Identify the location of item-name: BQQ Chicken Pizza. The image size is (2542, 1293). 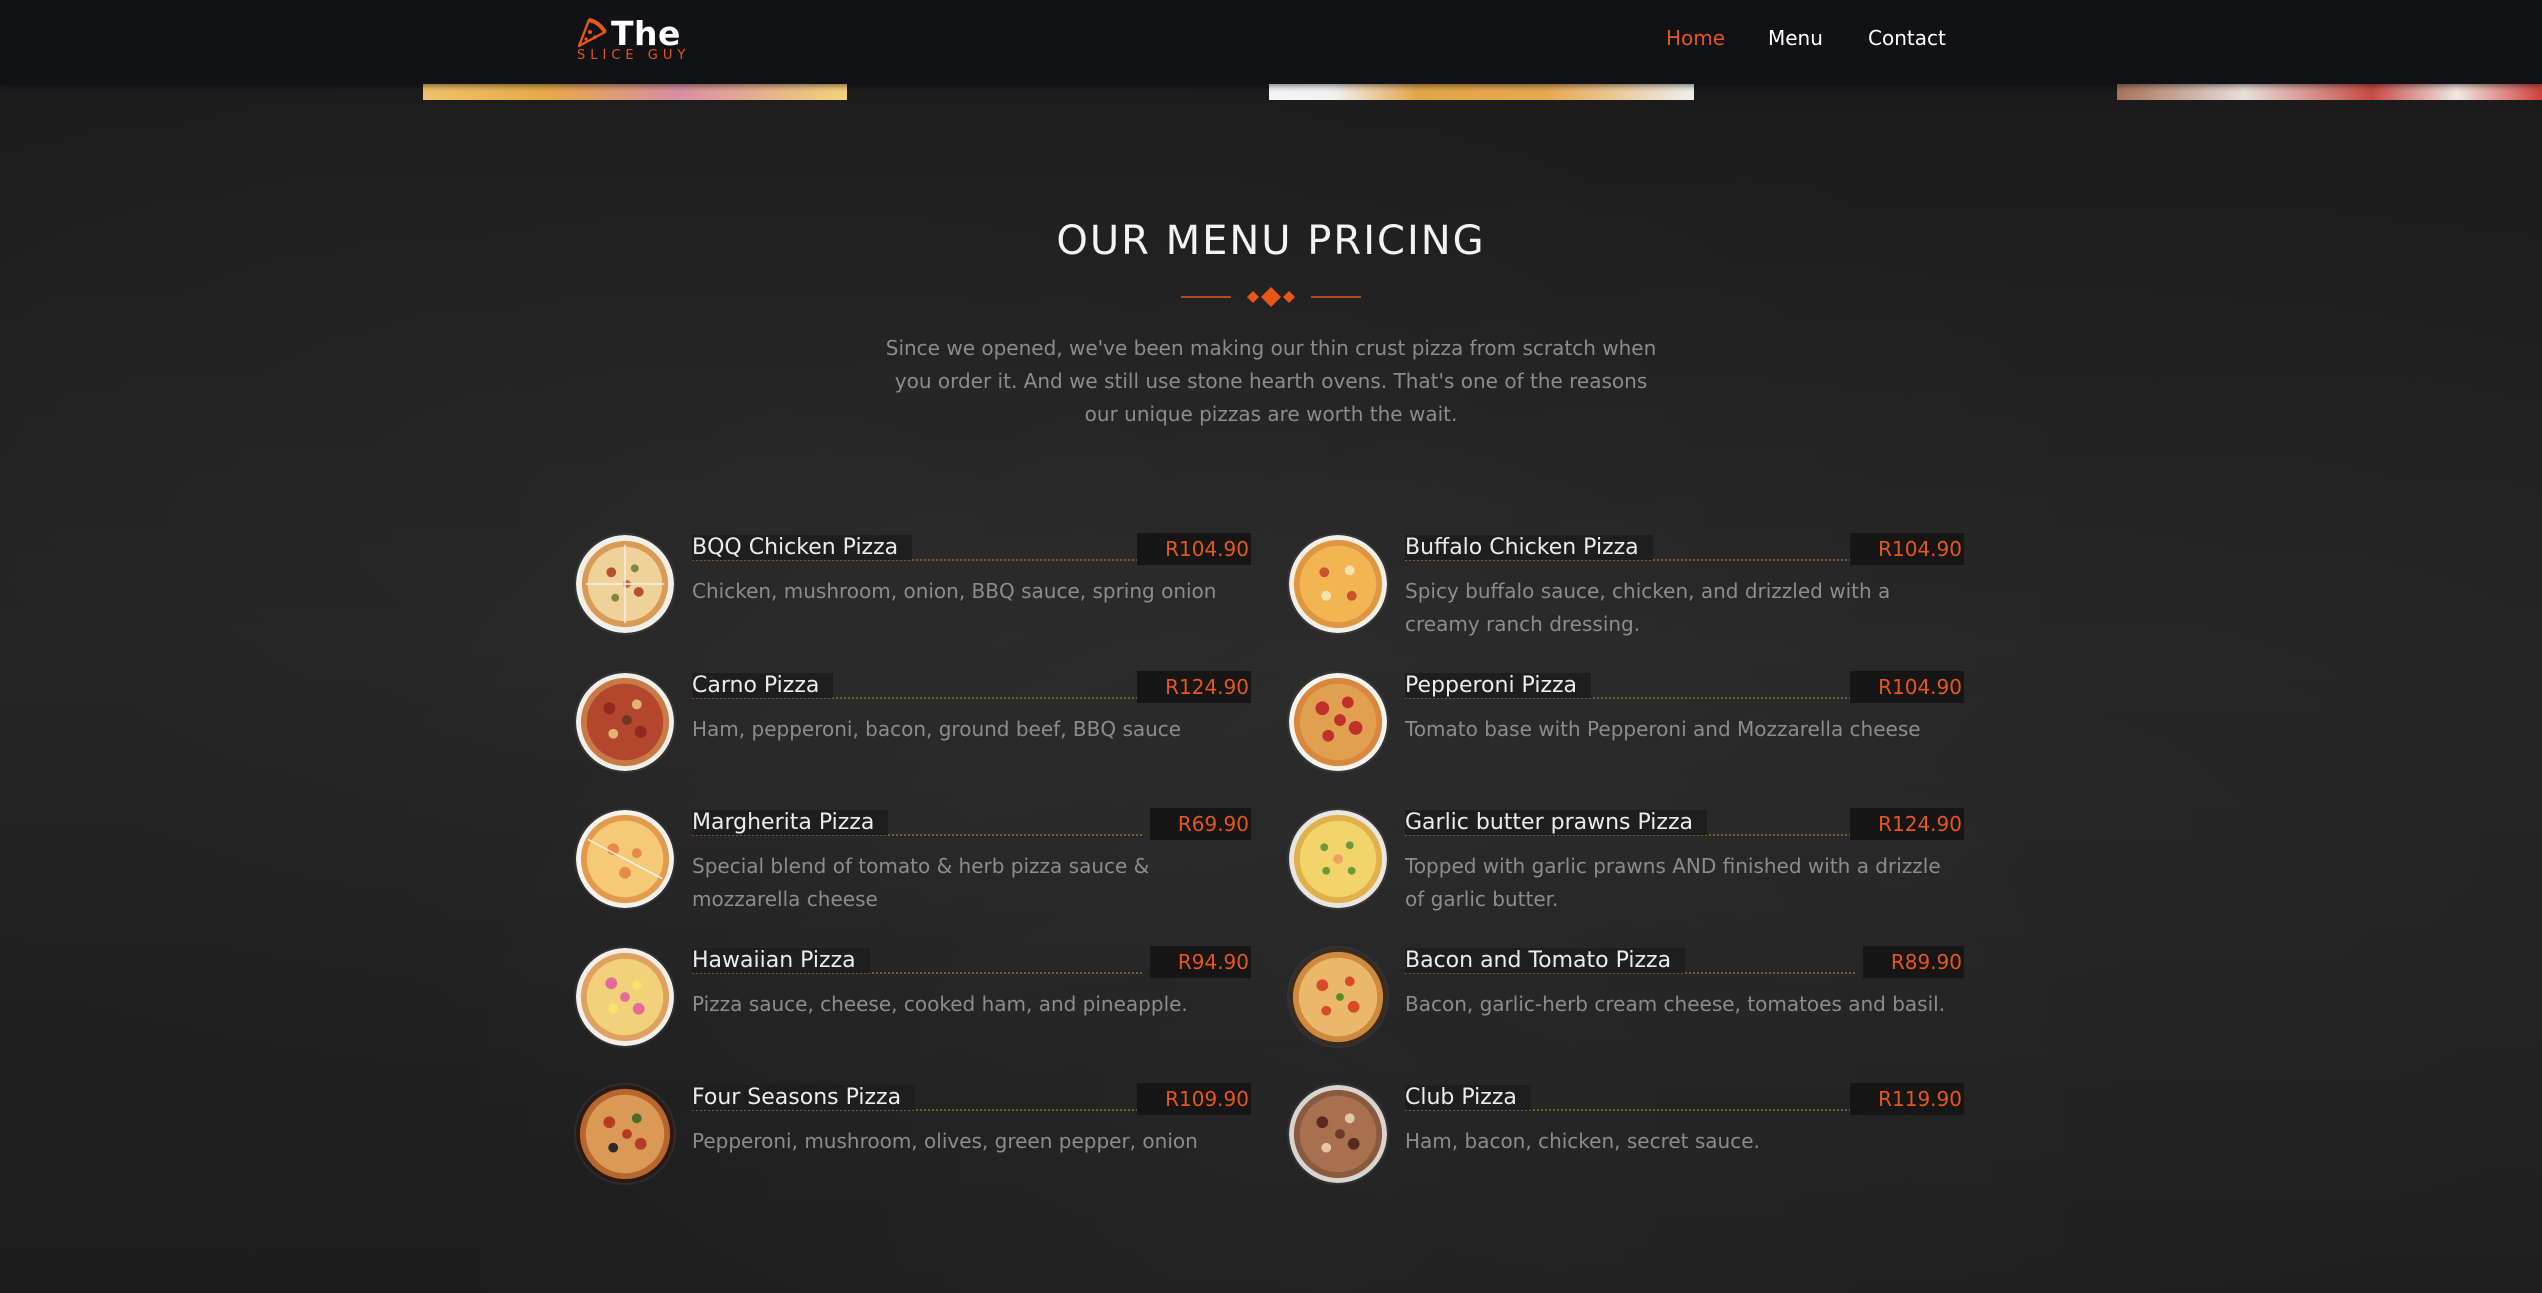
(802, 547).